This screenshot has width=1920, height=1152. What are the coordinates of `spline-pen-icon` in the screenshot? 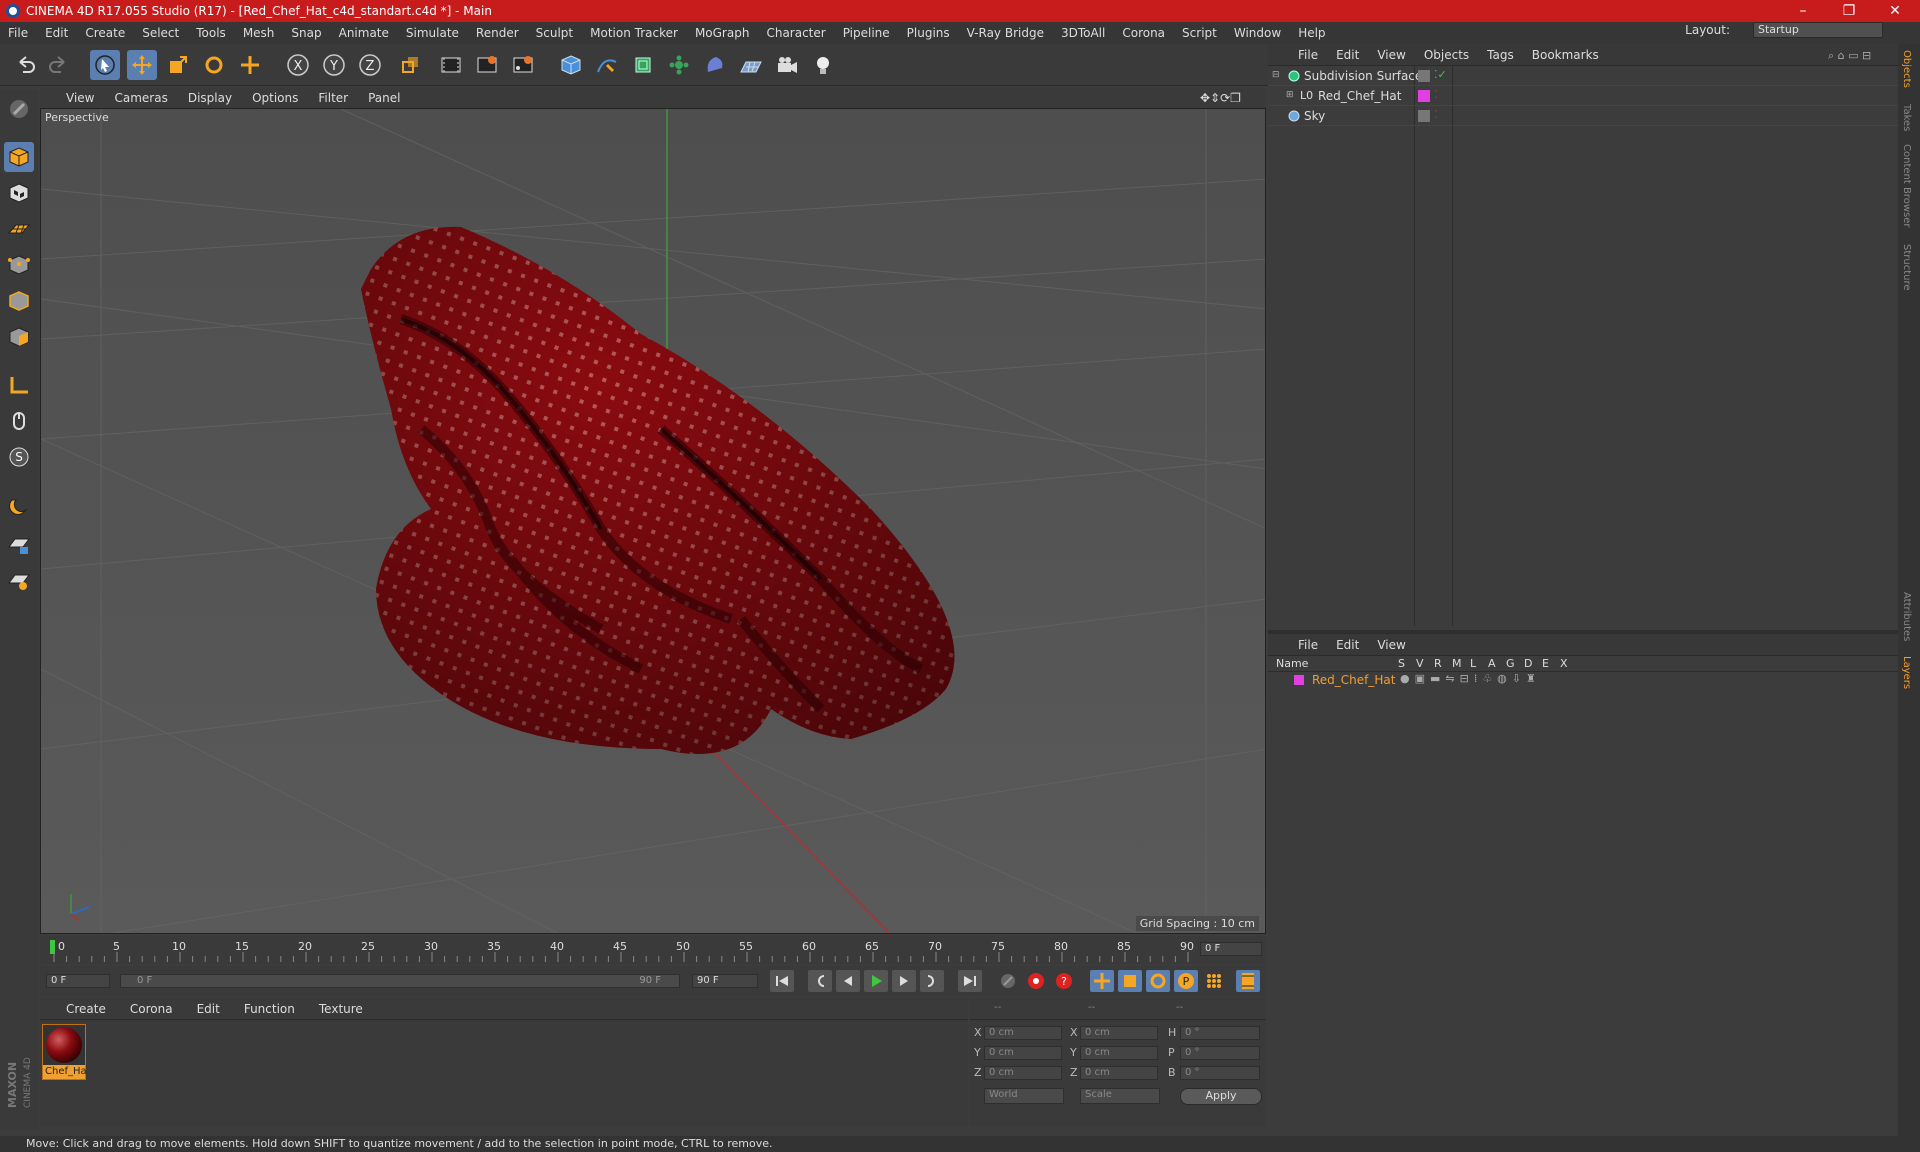 It's located at (607, 65).